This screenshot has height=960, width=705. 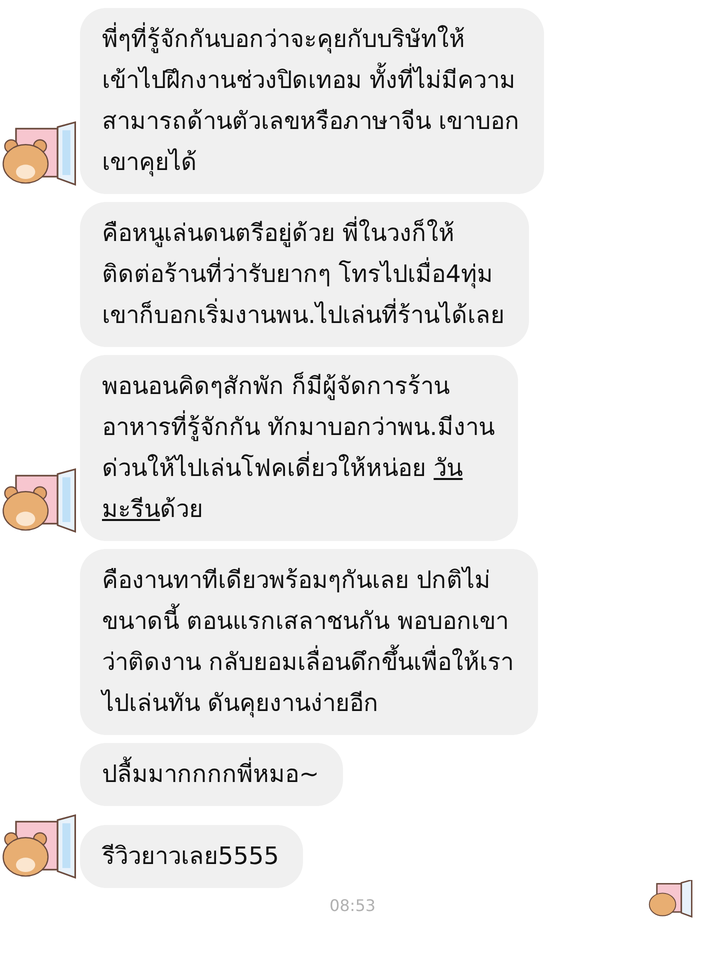 I want to click on message-bubble: ปลื้มมากกกกพี่หมอ~, so click(x=212, y=774).